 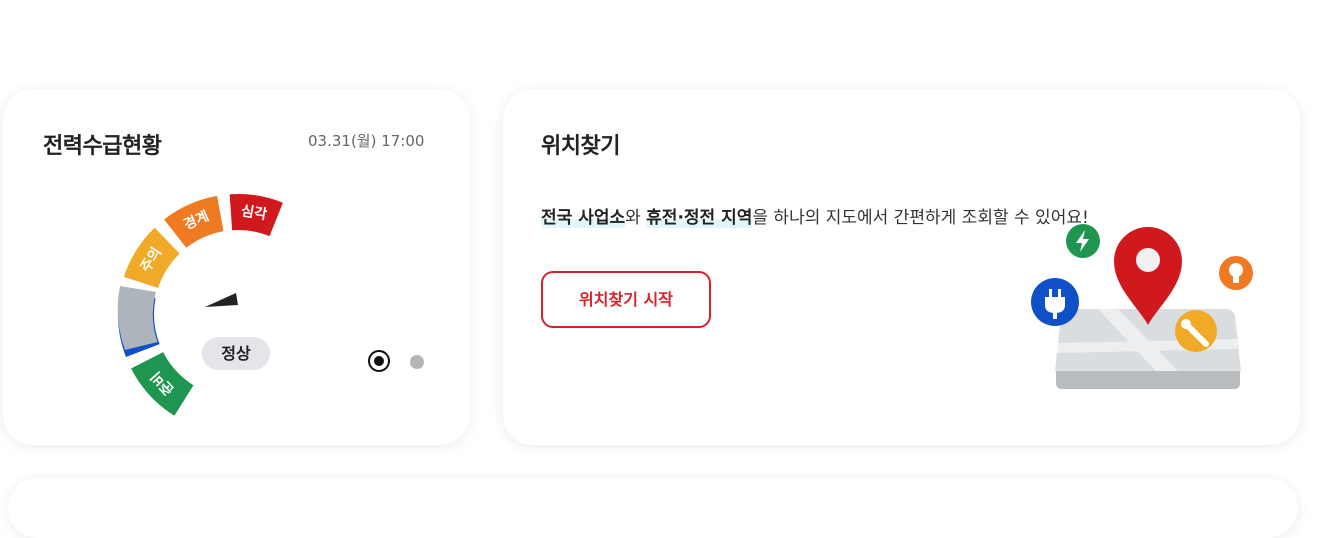 What do you see at coordinates (379, 361) in the screenshot?
I see `carousel-dot-active` at bounding box center [379, 361].